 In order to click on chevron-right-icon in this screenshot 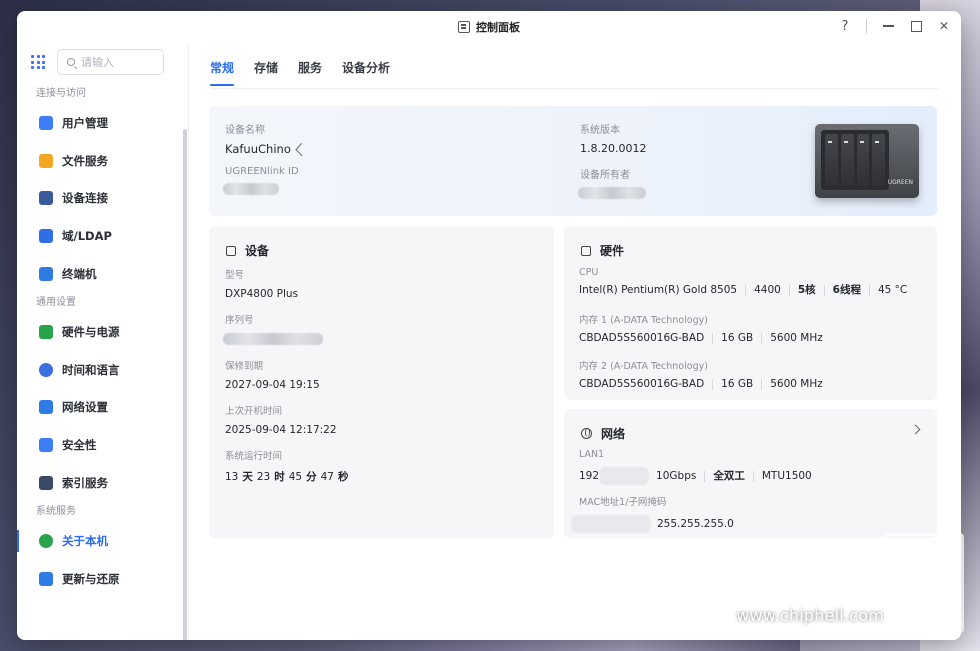, I will do `click(915, 429)`.